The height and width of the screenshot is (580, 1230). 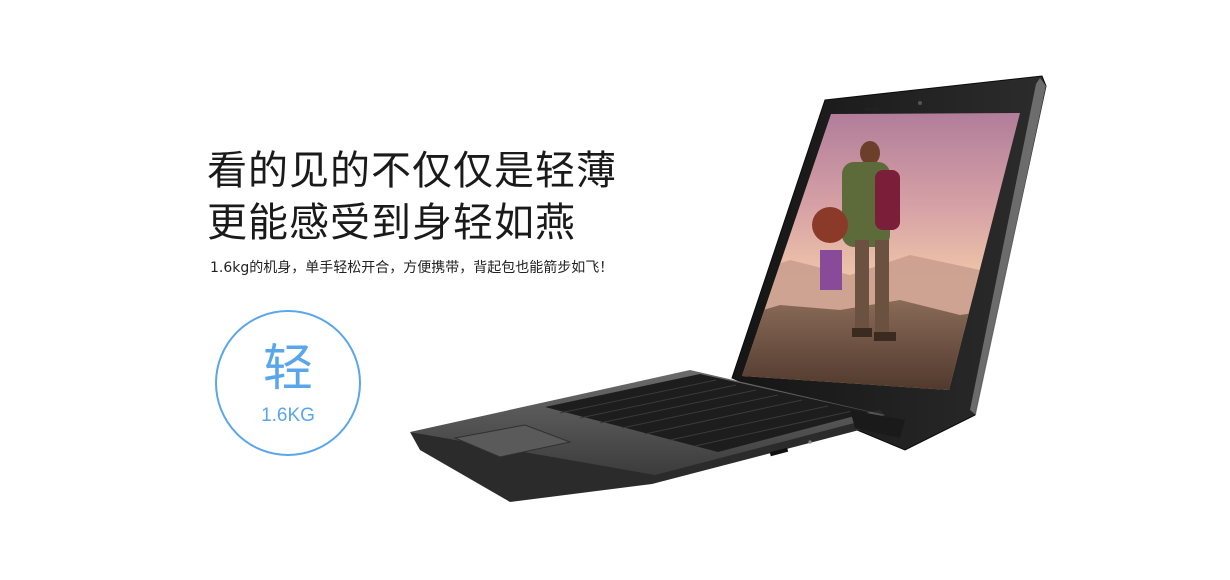 I want to click on badge-character: 轻, so click(x=288, y=368).